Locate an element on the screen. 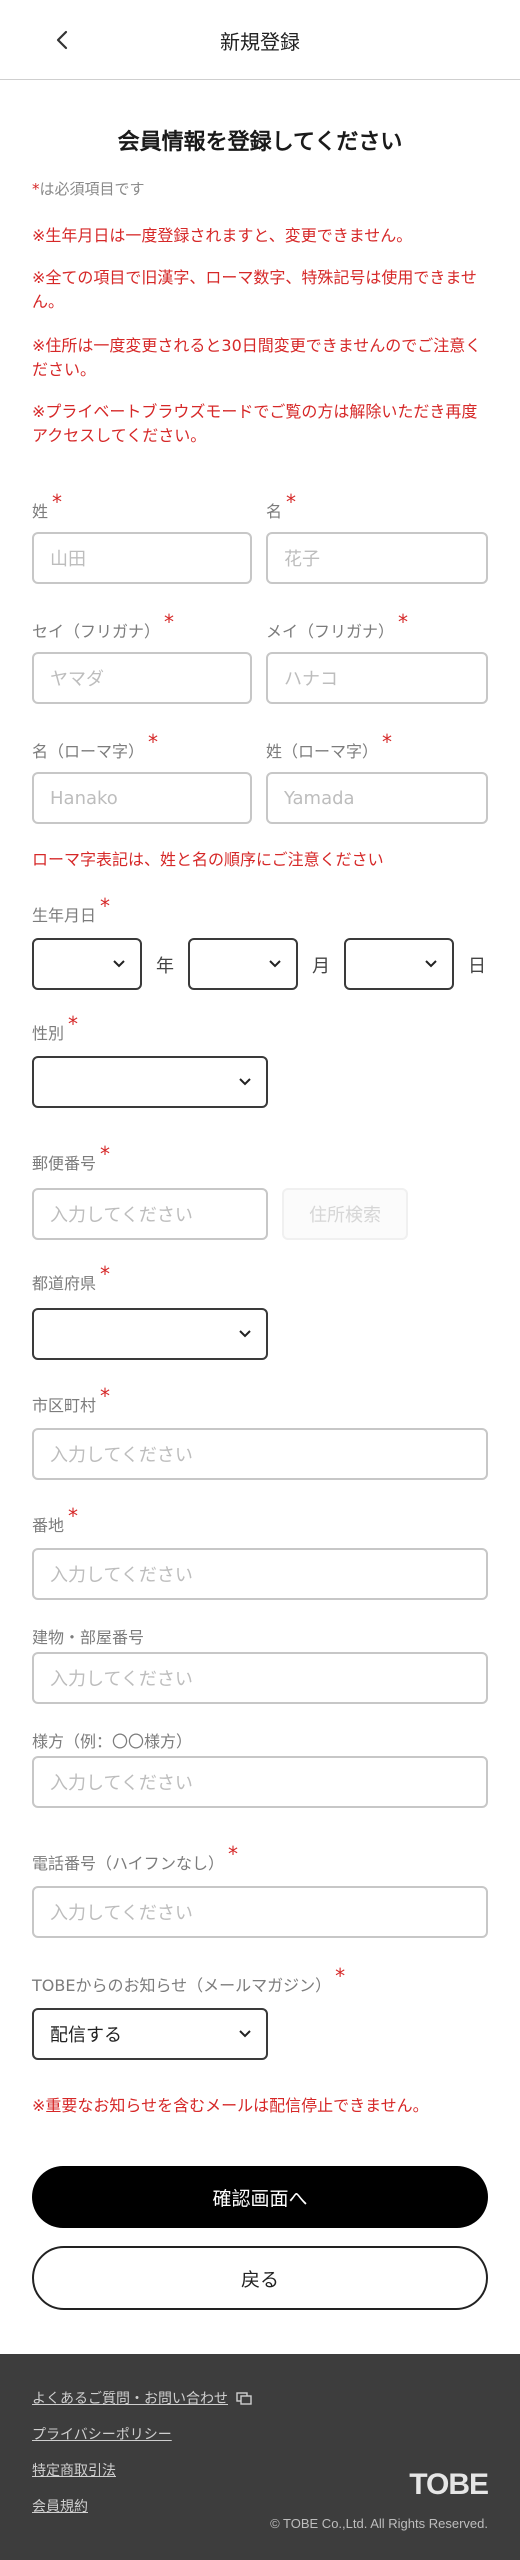 Image resolution: width=520 pixels, height=2560 pixels. roman-order-note: ローマ字表記は、姓と名の順序にご注意ください is located at coordinates (208, 859).